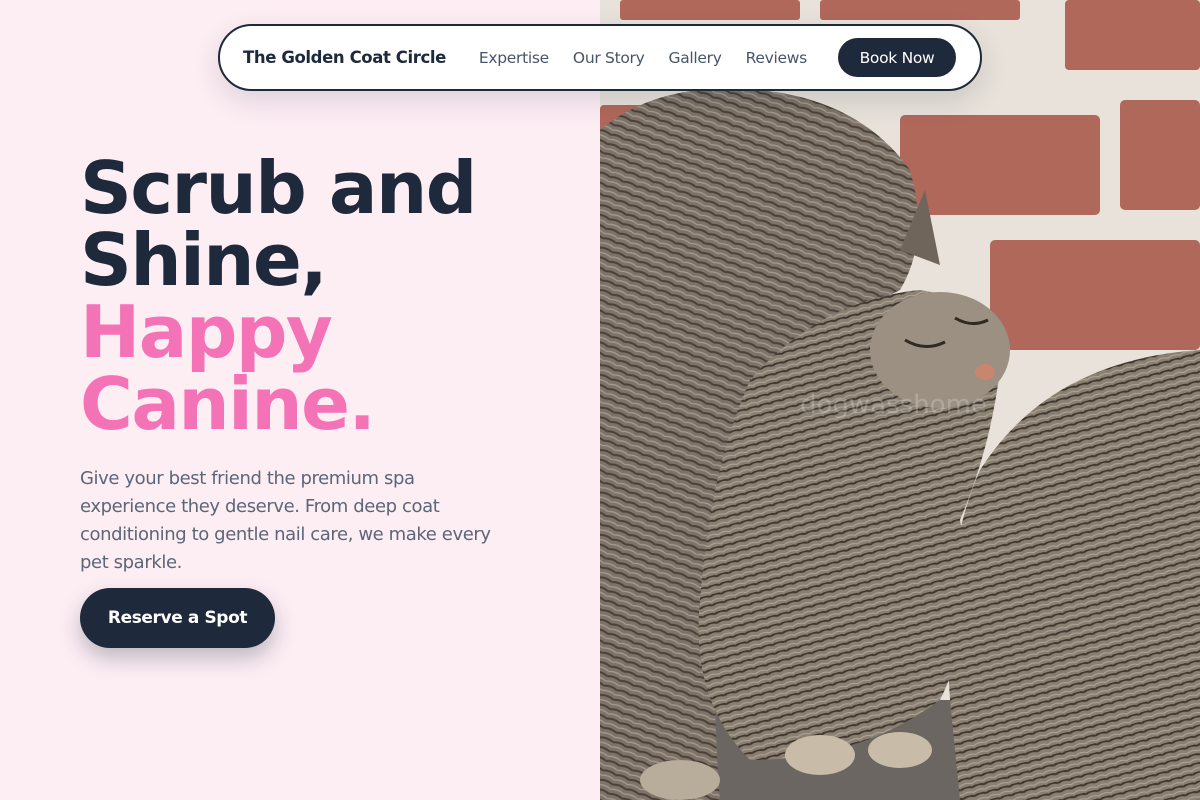 This screenshot has height=800, width=1200. Describe the element at coordinates (777, 58) in the screenshot. I see `nav-link-reviews: Reviews` at that location.